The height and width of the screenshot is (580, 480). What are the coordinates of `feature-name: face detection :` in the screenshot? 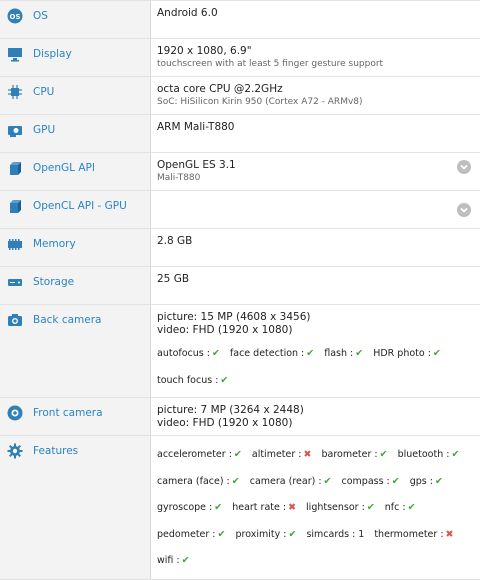 It's located at (267, 353).